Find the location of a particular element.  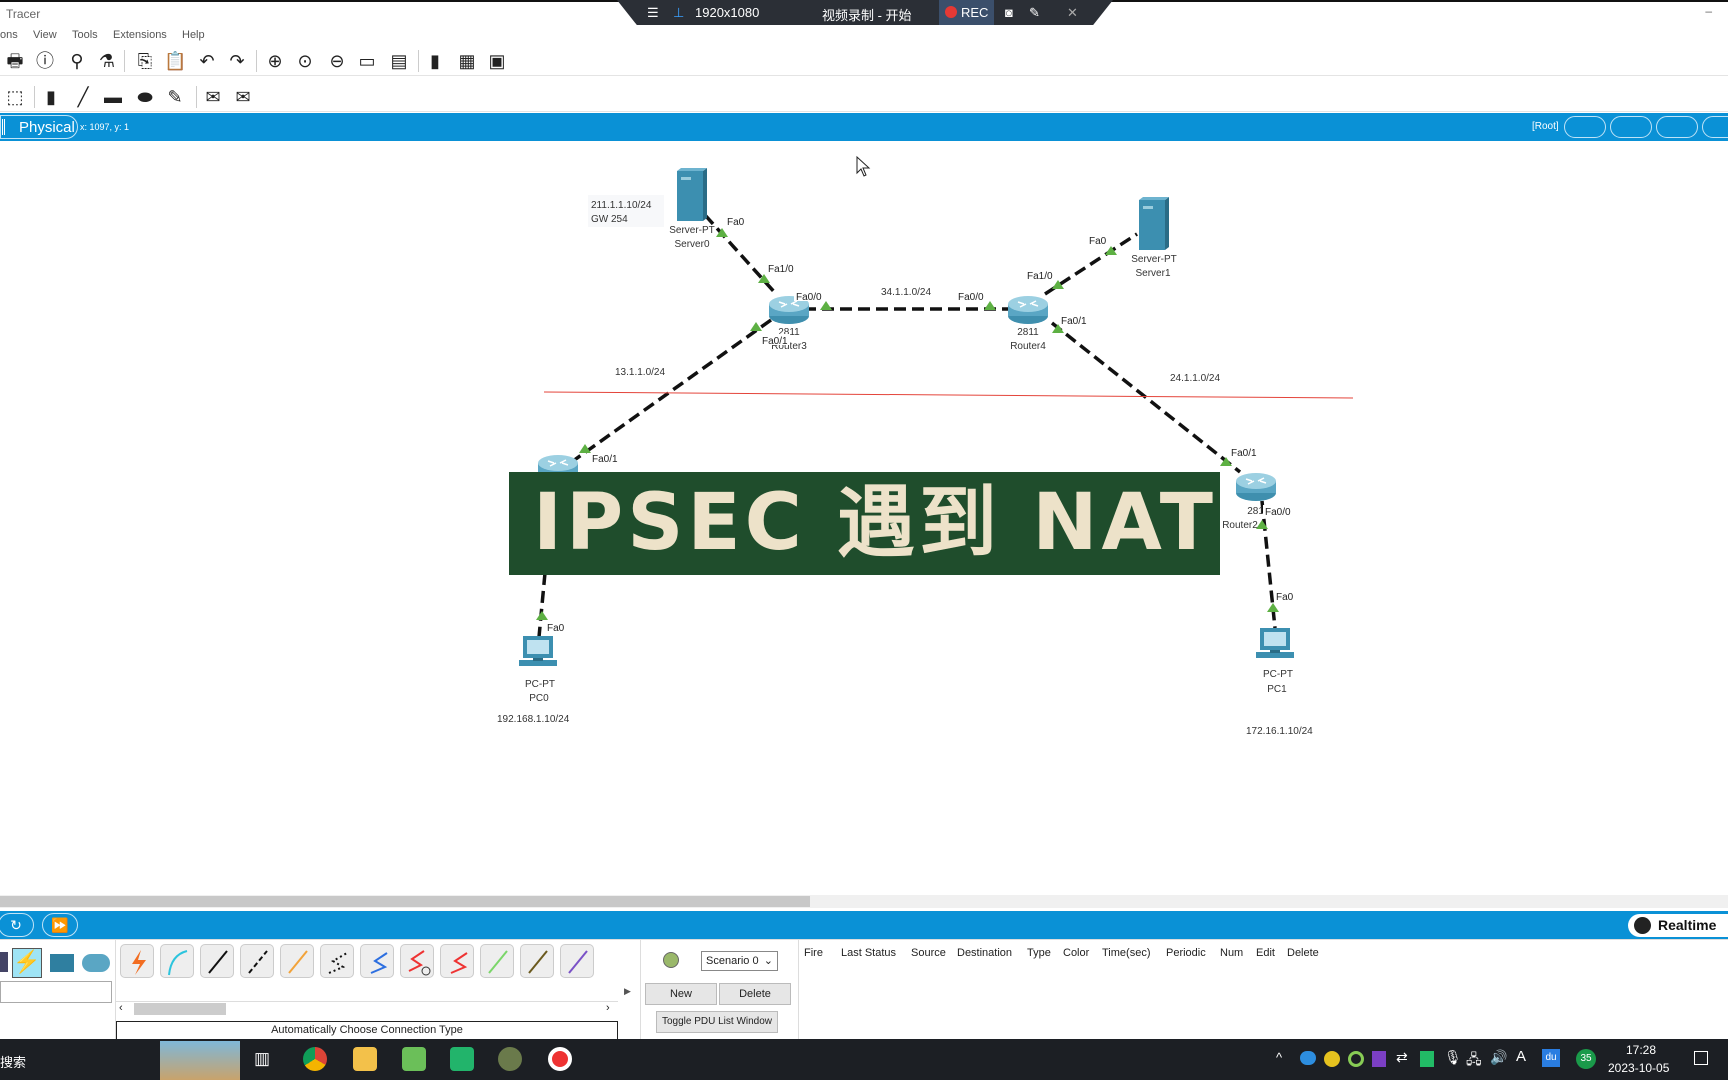

cluster-icon: ▦ is located at coordinates (467, 61).